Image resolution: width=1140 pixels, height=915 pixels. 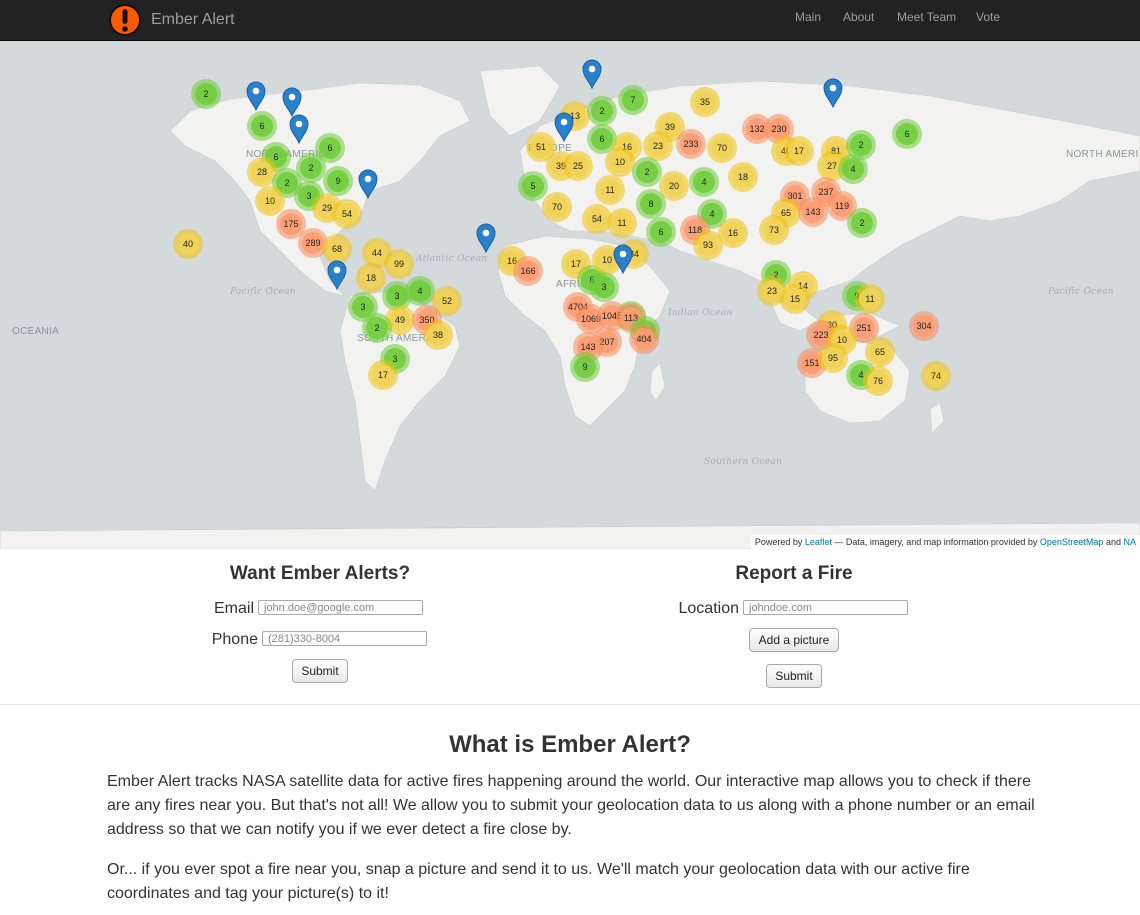 I want to click on fire-cluster-marker: 76, so click(x=878, y=381).